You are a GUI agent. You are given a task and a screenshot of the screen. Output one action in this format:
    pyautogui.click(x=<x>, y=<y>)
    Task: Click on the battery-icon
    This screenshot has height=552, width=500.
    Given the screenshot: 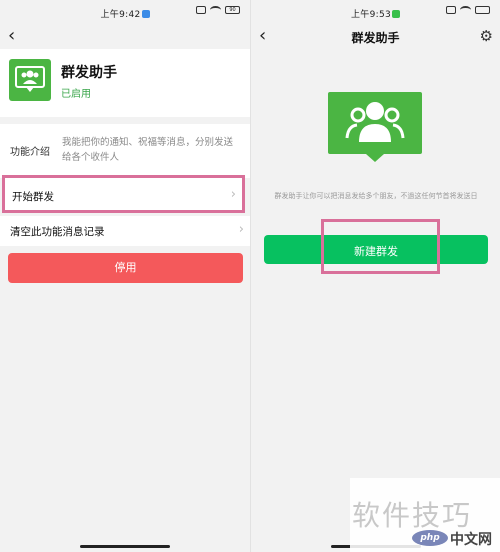 What is the action you would take?
    pyautogui.click(x=482, y=10)
    